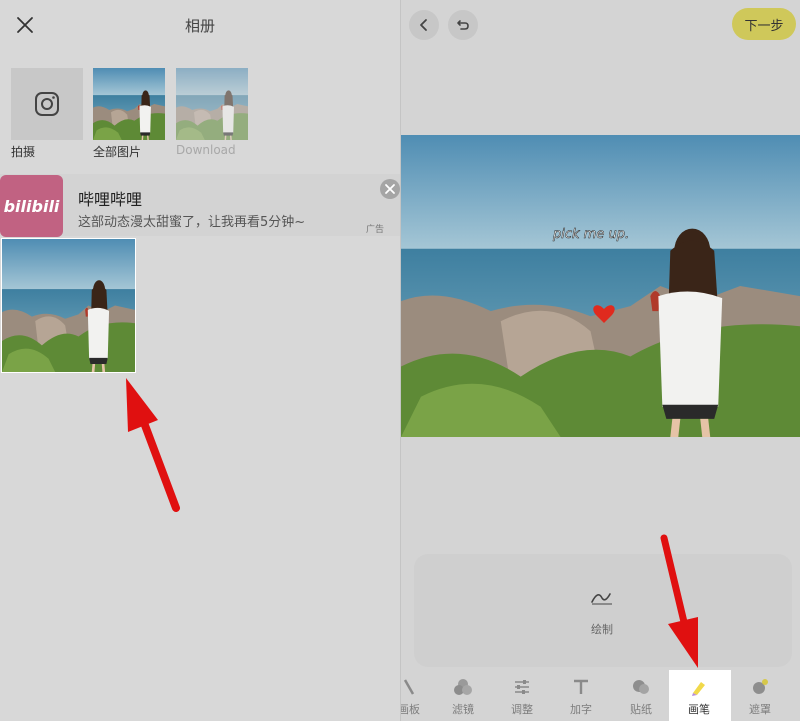 The height and width of the screenshot is (721, 800). Describe the element at coordinates (764, 24) in the screenshot. I see `next-step-button: 下一步` at that location.